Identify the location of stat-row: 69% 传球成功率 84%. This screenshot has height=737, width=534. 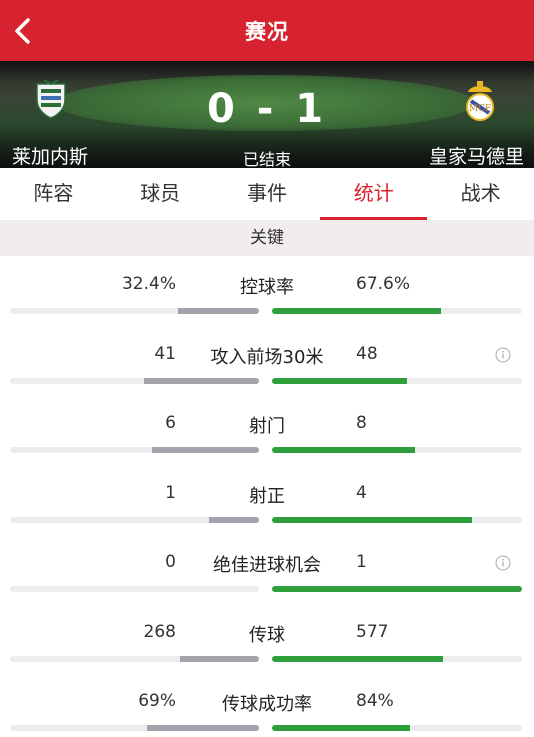
(267, 705).